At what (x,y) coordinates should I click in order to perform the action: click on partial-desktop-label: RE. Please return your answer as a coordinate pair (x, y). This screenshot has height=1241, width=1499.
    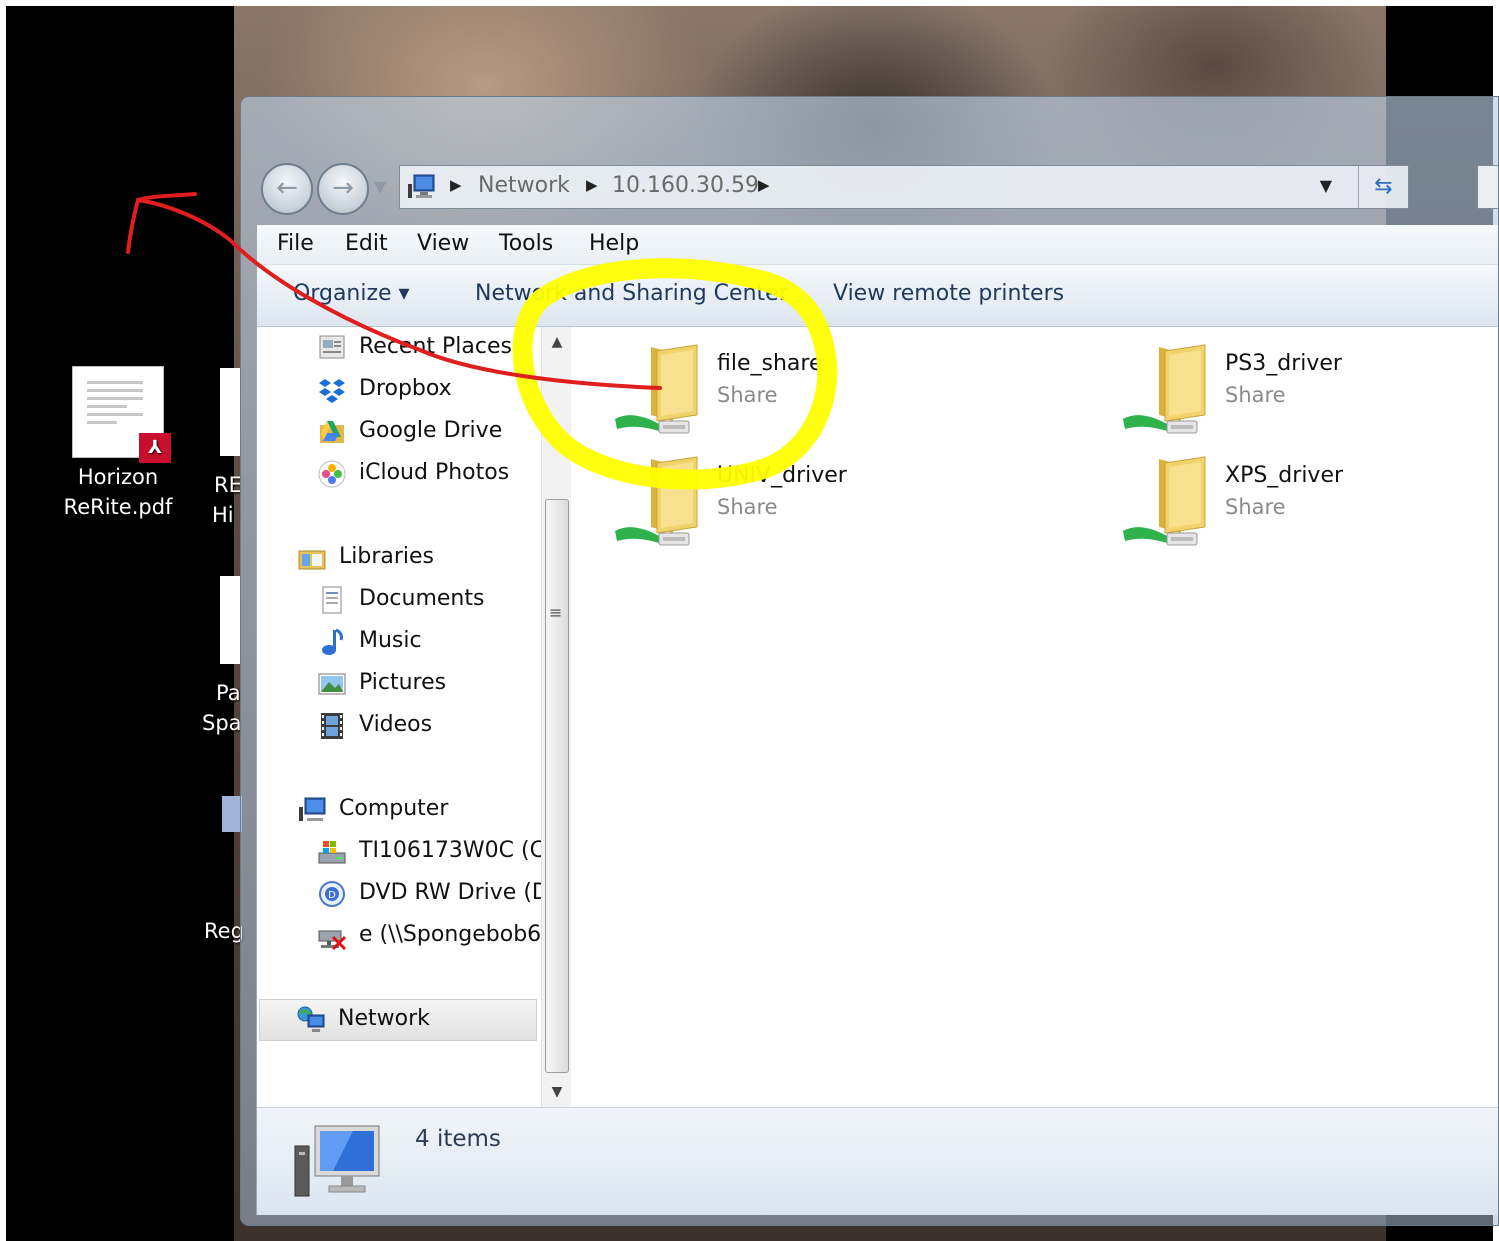
    Looking at the image, I should click on (228, 485).